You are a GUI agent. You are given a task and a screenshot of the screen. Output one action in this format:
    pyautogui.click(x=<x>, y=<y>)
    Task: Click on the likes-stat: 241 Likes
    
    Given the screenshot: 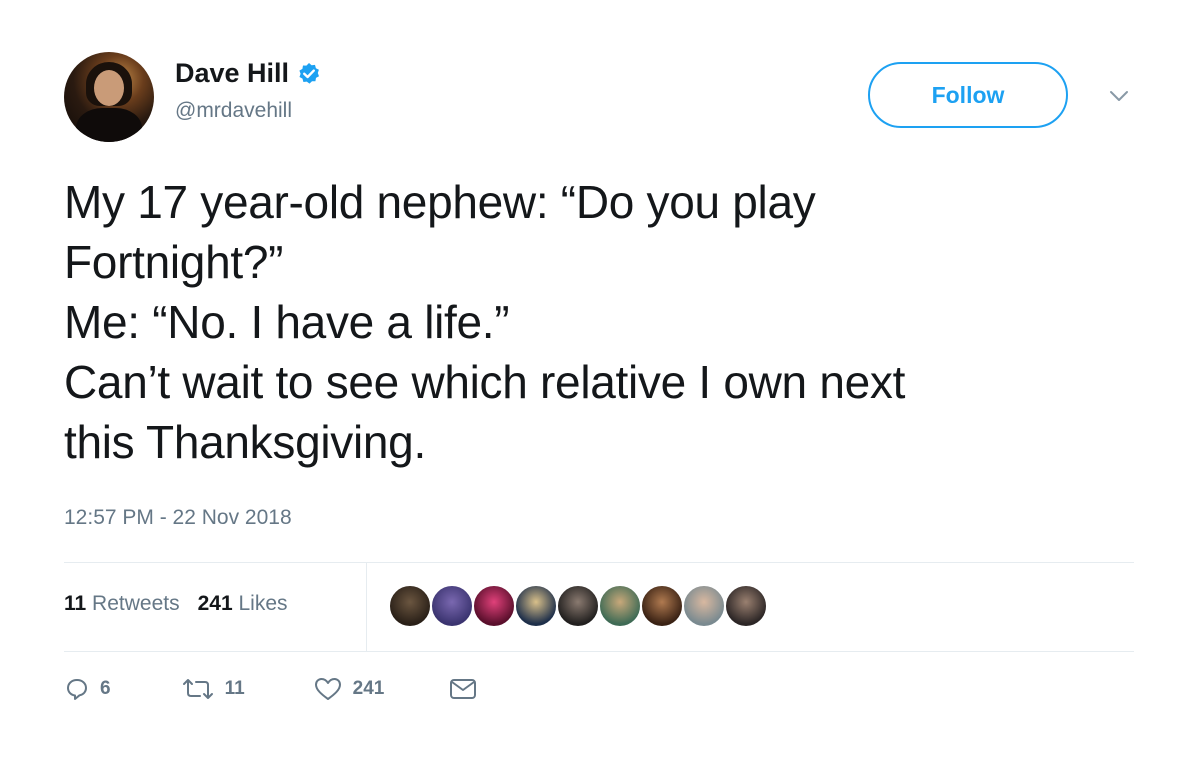 What is the action you would take?
    pyautogui.click(x=243, y=604)
    